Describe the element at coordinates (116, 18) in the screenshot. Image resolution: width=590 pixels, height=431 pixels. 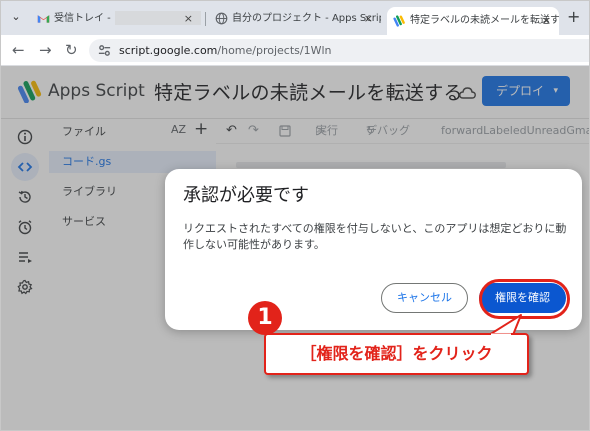
I see `tab-gmail: 受信トレイ - ×` at that location.